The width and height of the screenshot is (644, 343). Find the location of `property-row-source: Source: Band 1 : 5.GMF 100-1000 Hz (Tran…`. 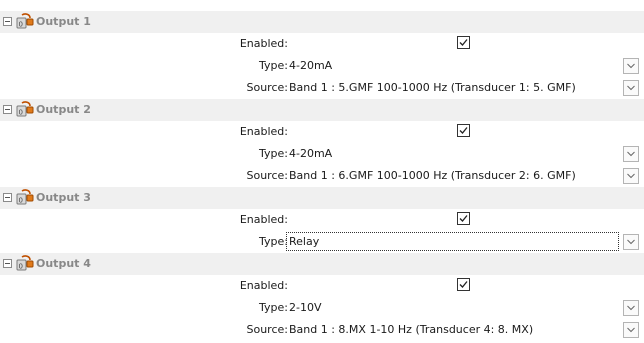

property-row-source: Source: Band 1 : 5.GMF 100-1000 Hz (Tran… is located at coordinates (322, 88).